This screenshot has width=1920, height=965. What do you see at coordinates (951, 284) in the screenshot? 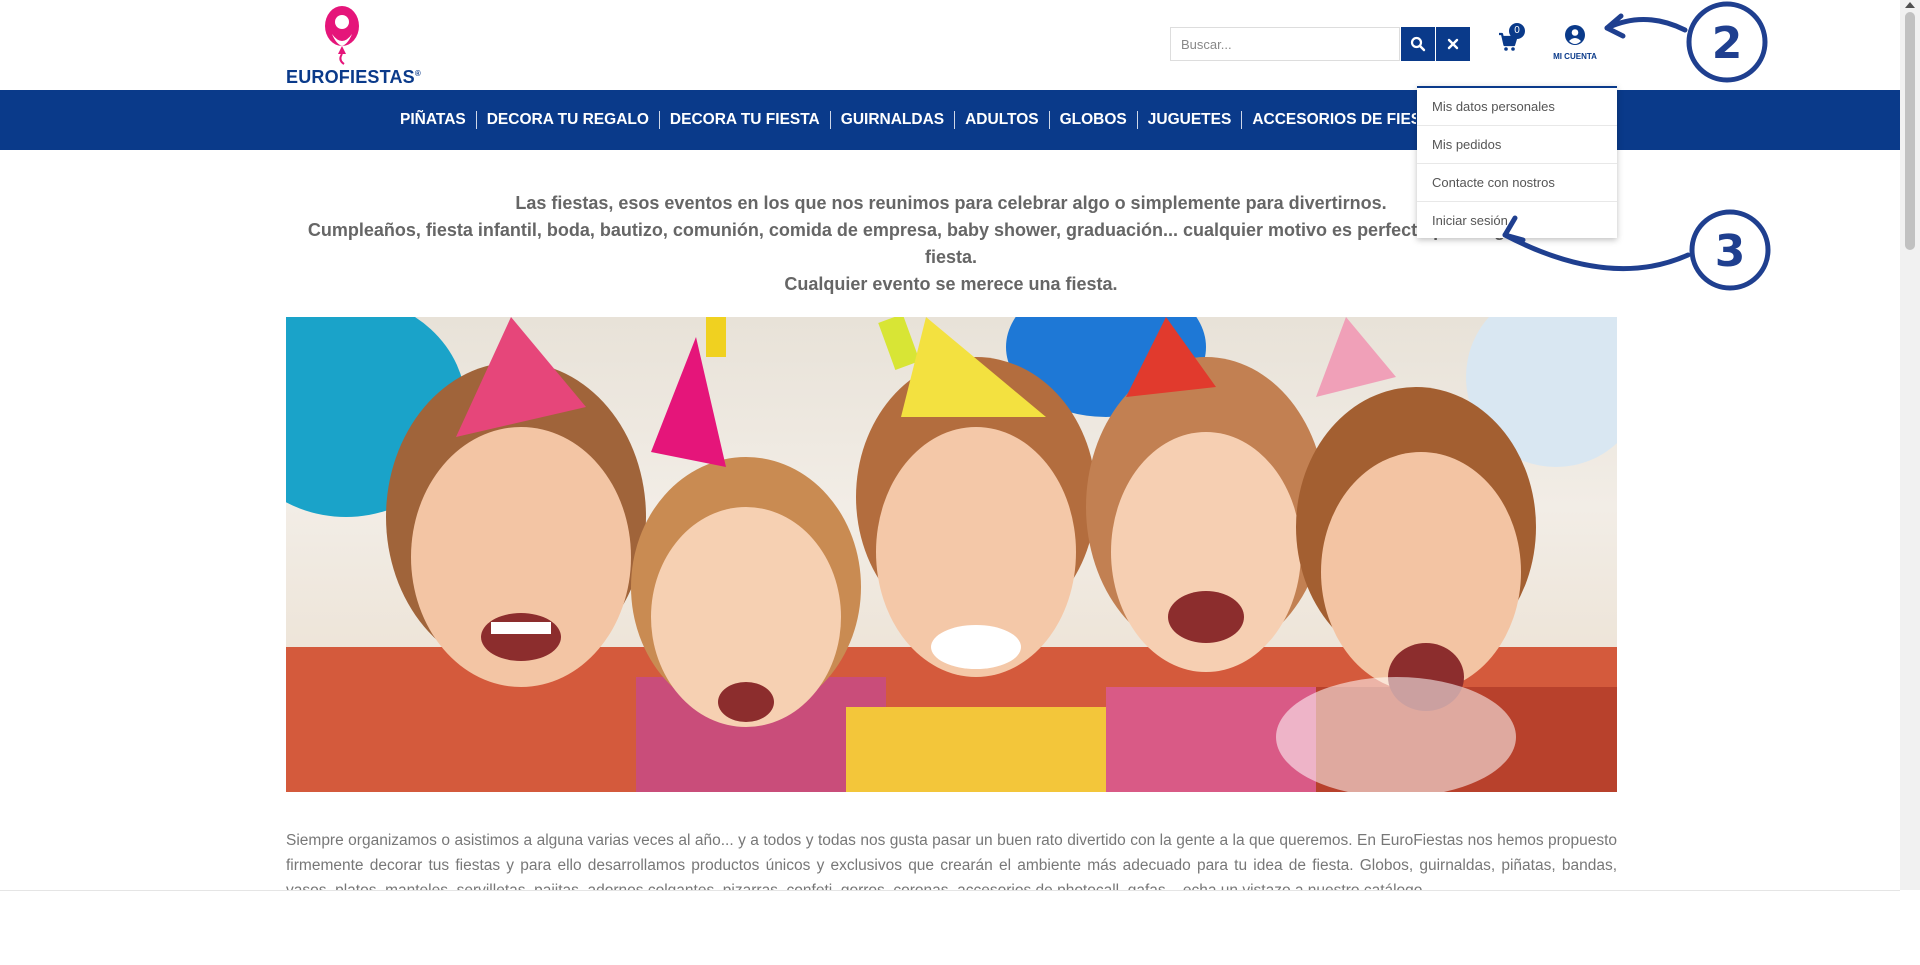
I see `intro-line-3: Cualquier evento se merece una fiesta.` at bounding box center [951, 284].